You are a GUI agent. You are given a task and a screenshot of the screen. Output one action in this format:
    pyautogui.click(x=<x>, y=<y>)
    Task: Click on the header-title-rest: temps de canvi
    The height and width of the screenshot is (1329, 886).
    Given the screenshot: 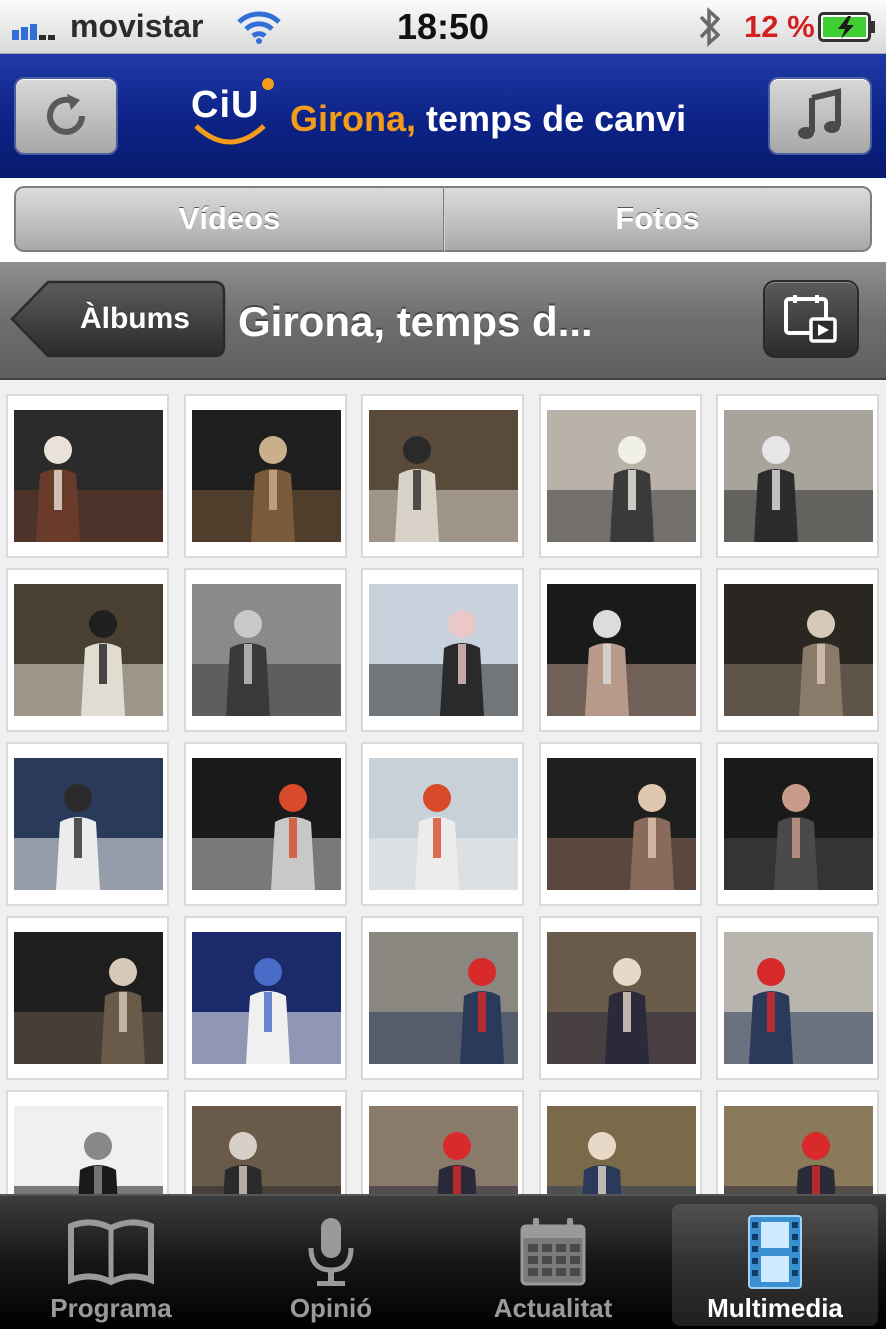 What is the action you would take?
    pyautogui.click(x=556, y=118)
    